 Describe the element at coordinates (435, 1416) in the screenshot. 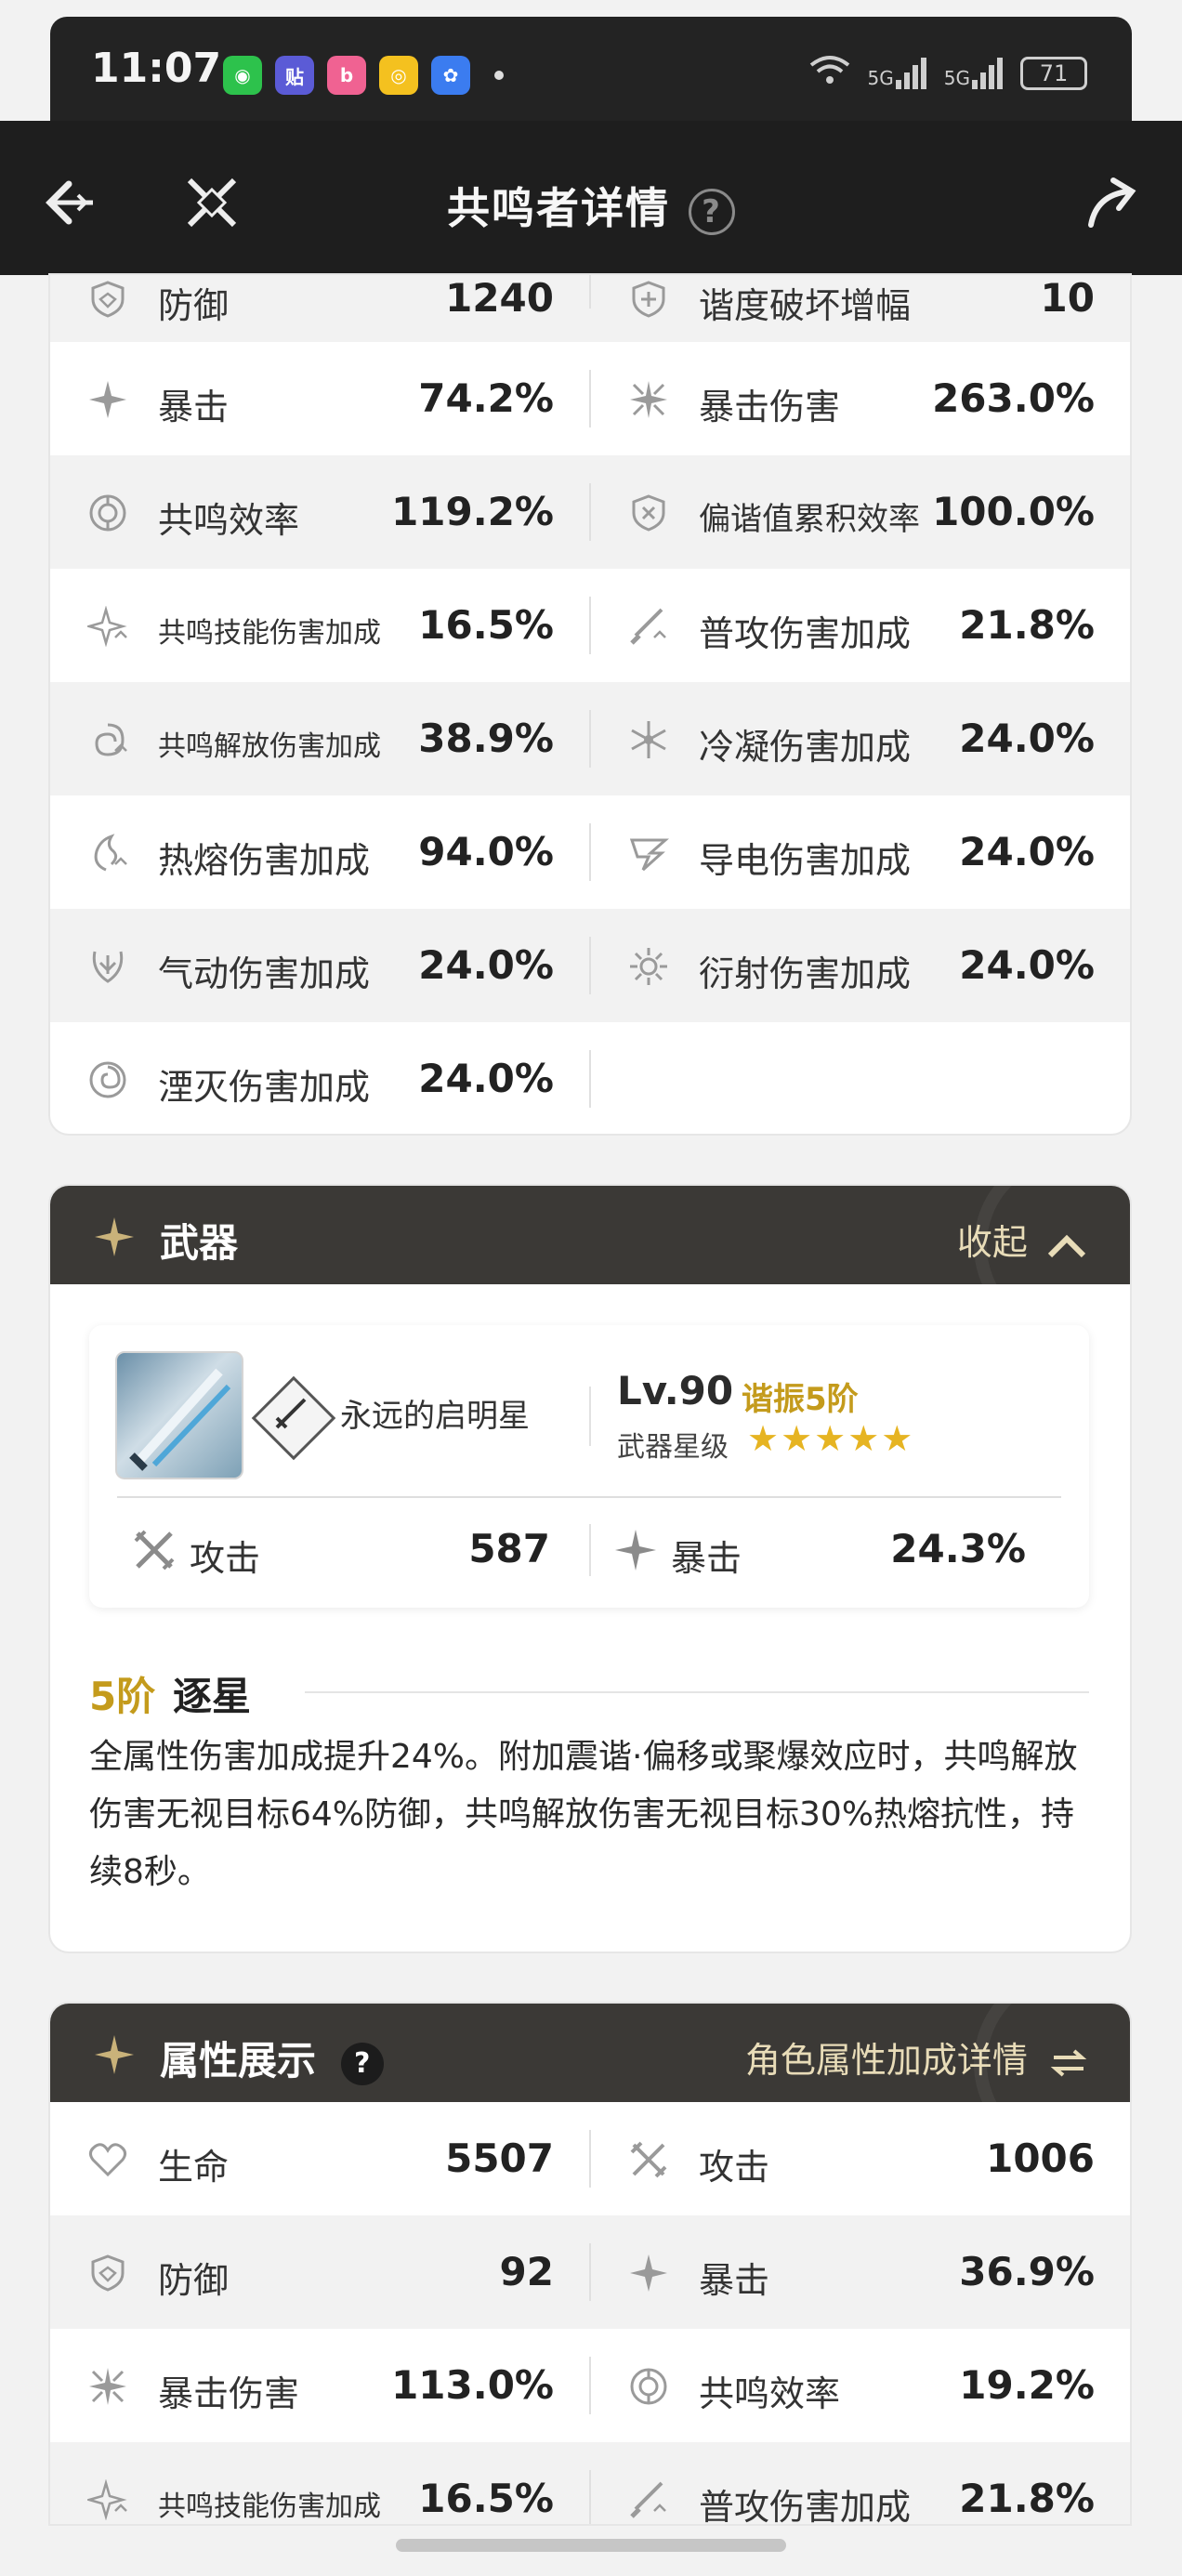

I see `weapon-name: 永远的启明星` at that location.